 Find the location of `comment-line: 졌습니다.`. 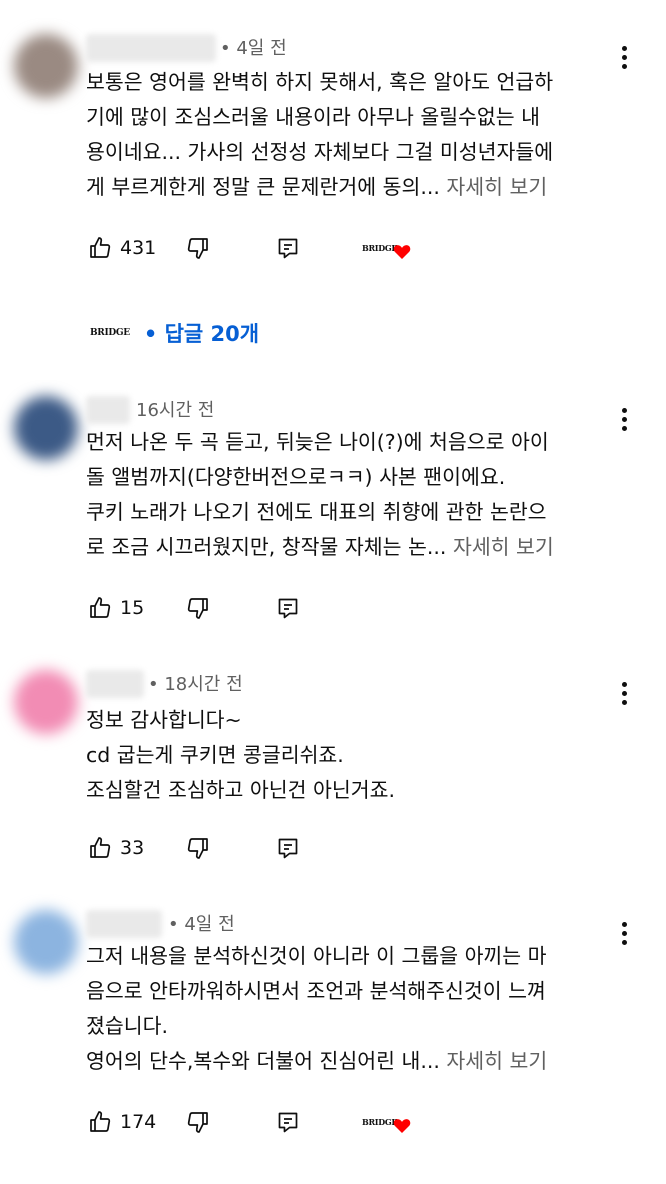

comment-line: 졌습니다. is located at coordinates (127, 1026).